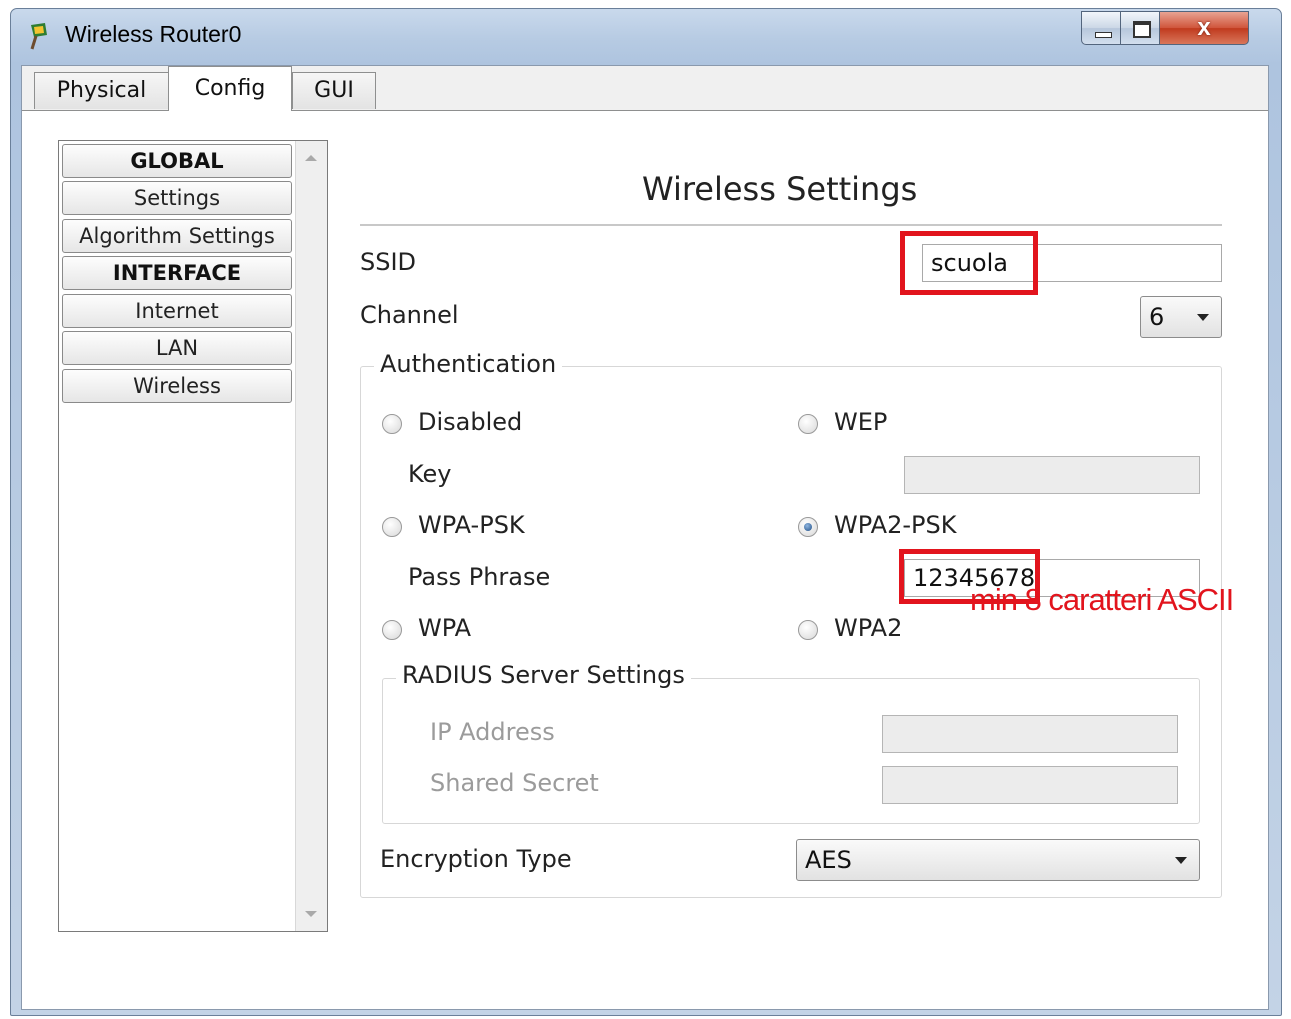  I want to click on authentication-legend: Authentication, so click(468, 364).